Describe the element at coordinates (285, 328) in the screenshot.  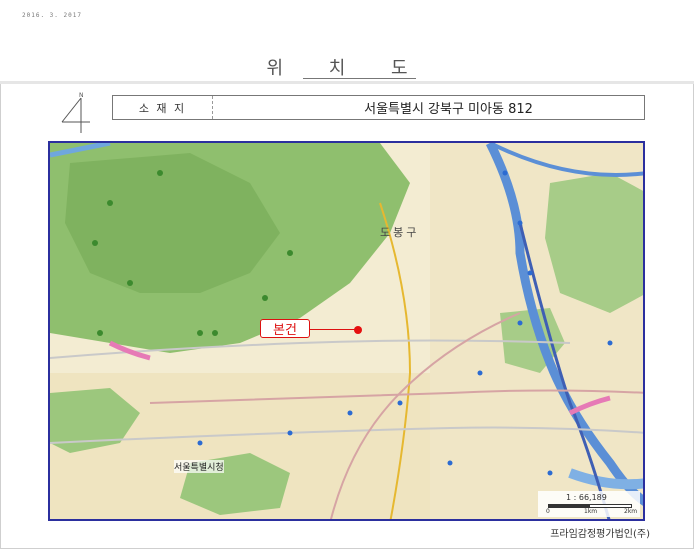
I see `subject-property-label: 본건` at that location.